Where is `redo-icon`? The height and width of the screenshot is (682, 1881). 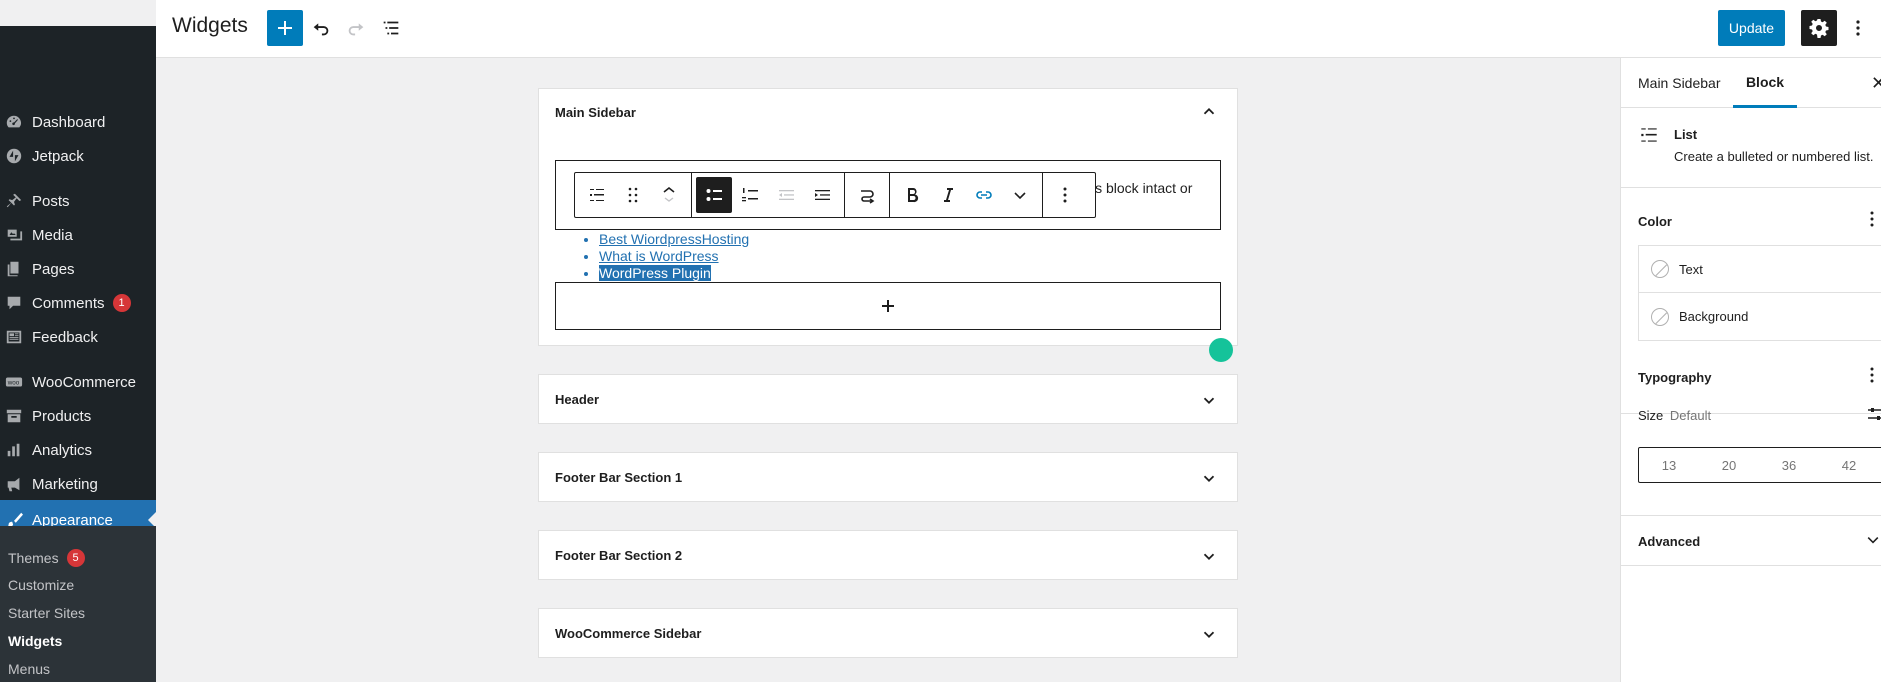
redo-icon is located at coordinates (356, 29).